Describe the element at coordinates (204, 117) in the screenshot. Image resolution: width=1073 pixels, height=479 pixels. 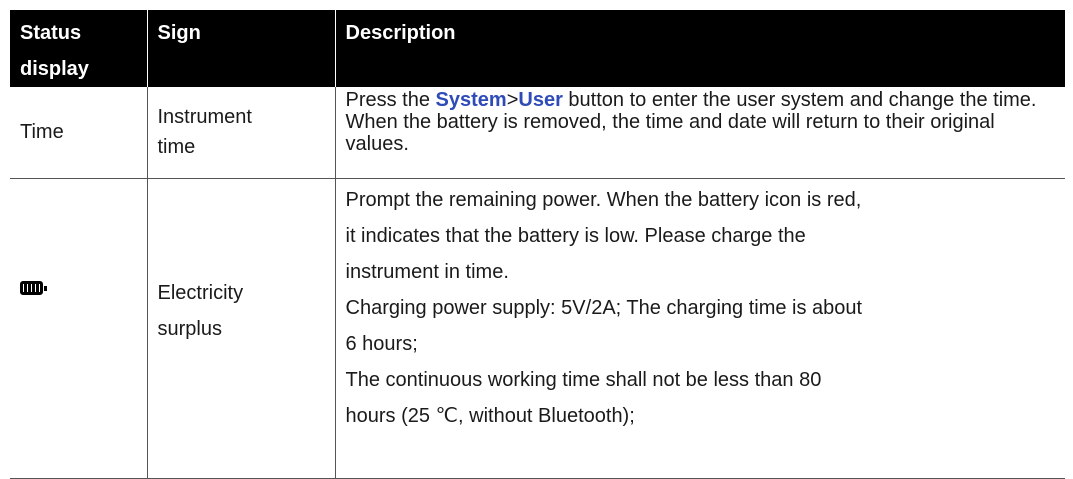
I see `sign-line1: Instrument` at that location.